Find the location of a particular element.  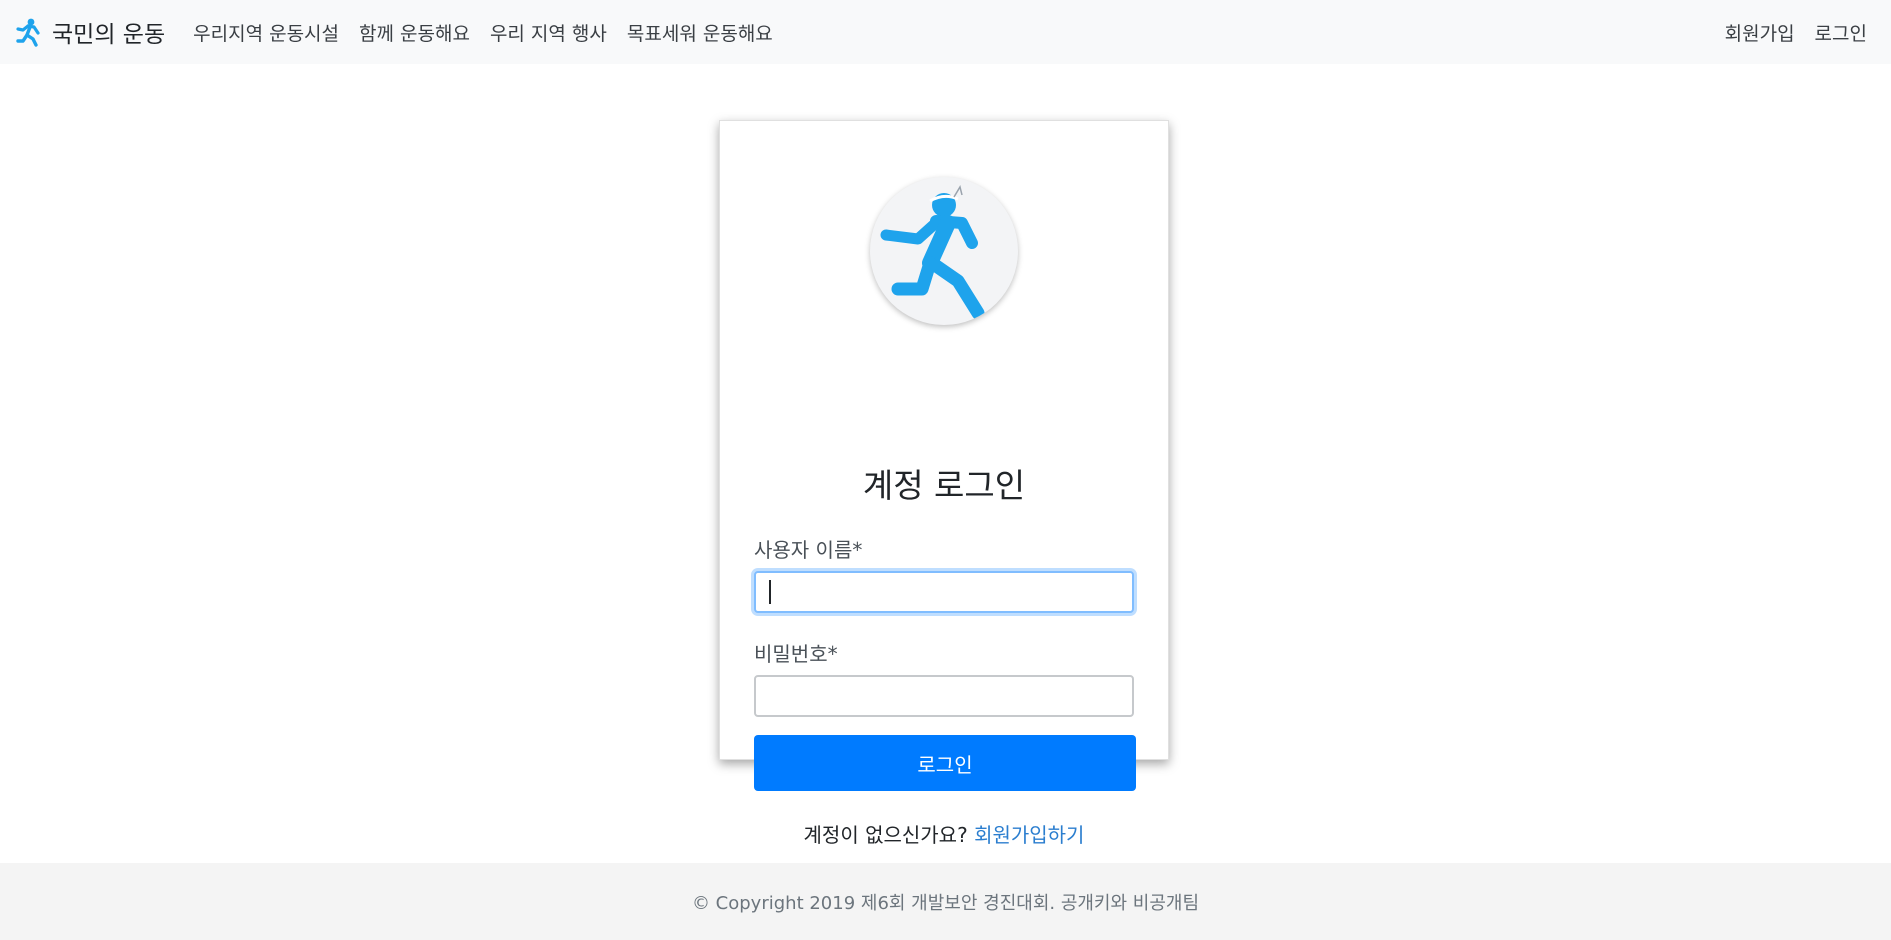

avatar is located at coordinates (944, 251).